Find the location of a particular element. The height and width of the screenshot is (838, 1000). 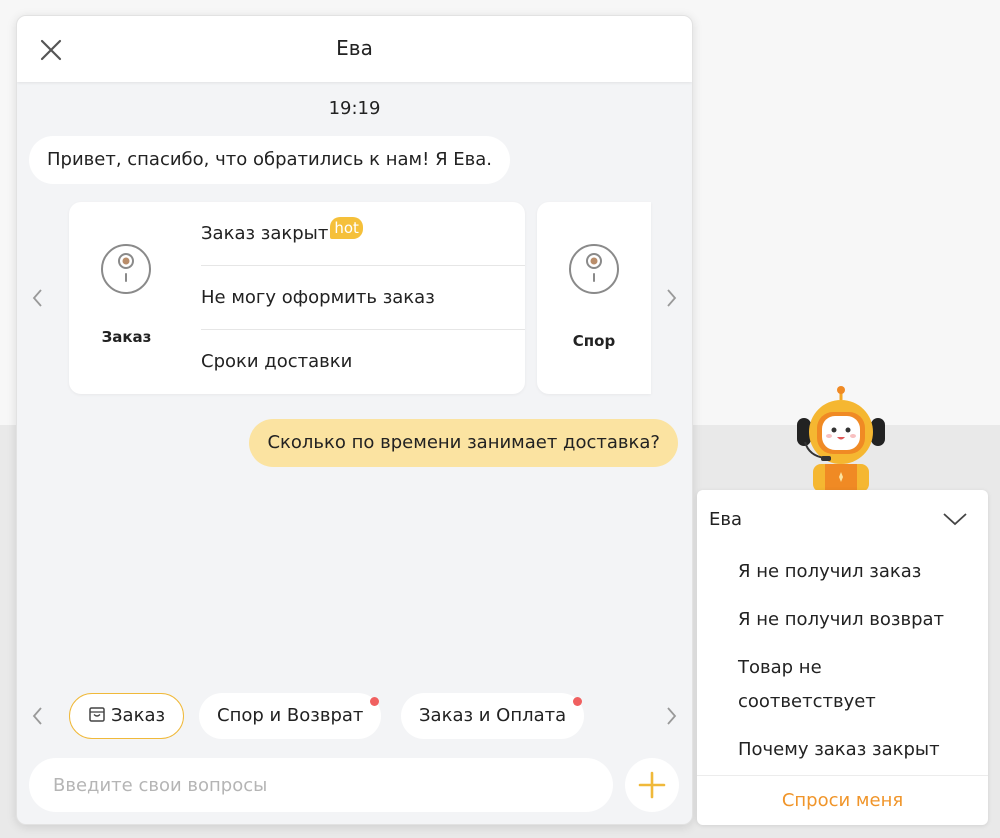

question-input is located at coordinates (321, 785).